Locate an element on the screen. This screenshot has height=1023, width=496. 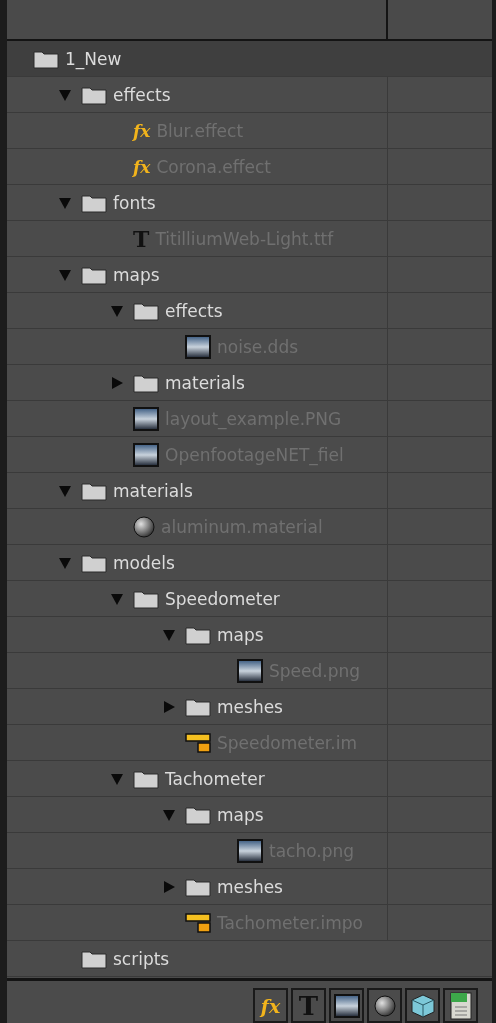
model-filter-button is located at coordinates (422, 1005).